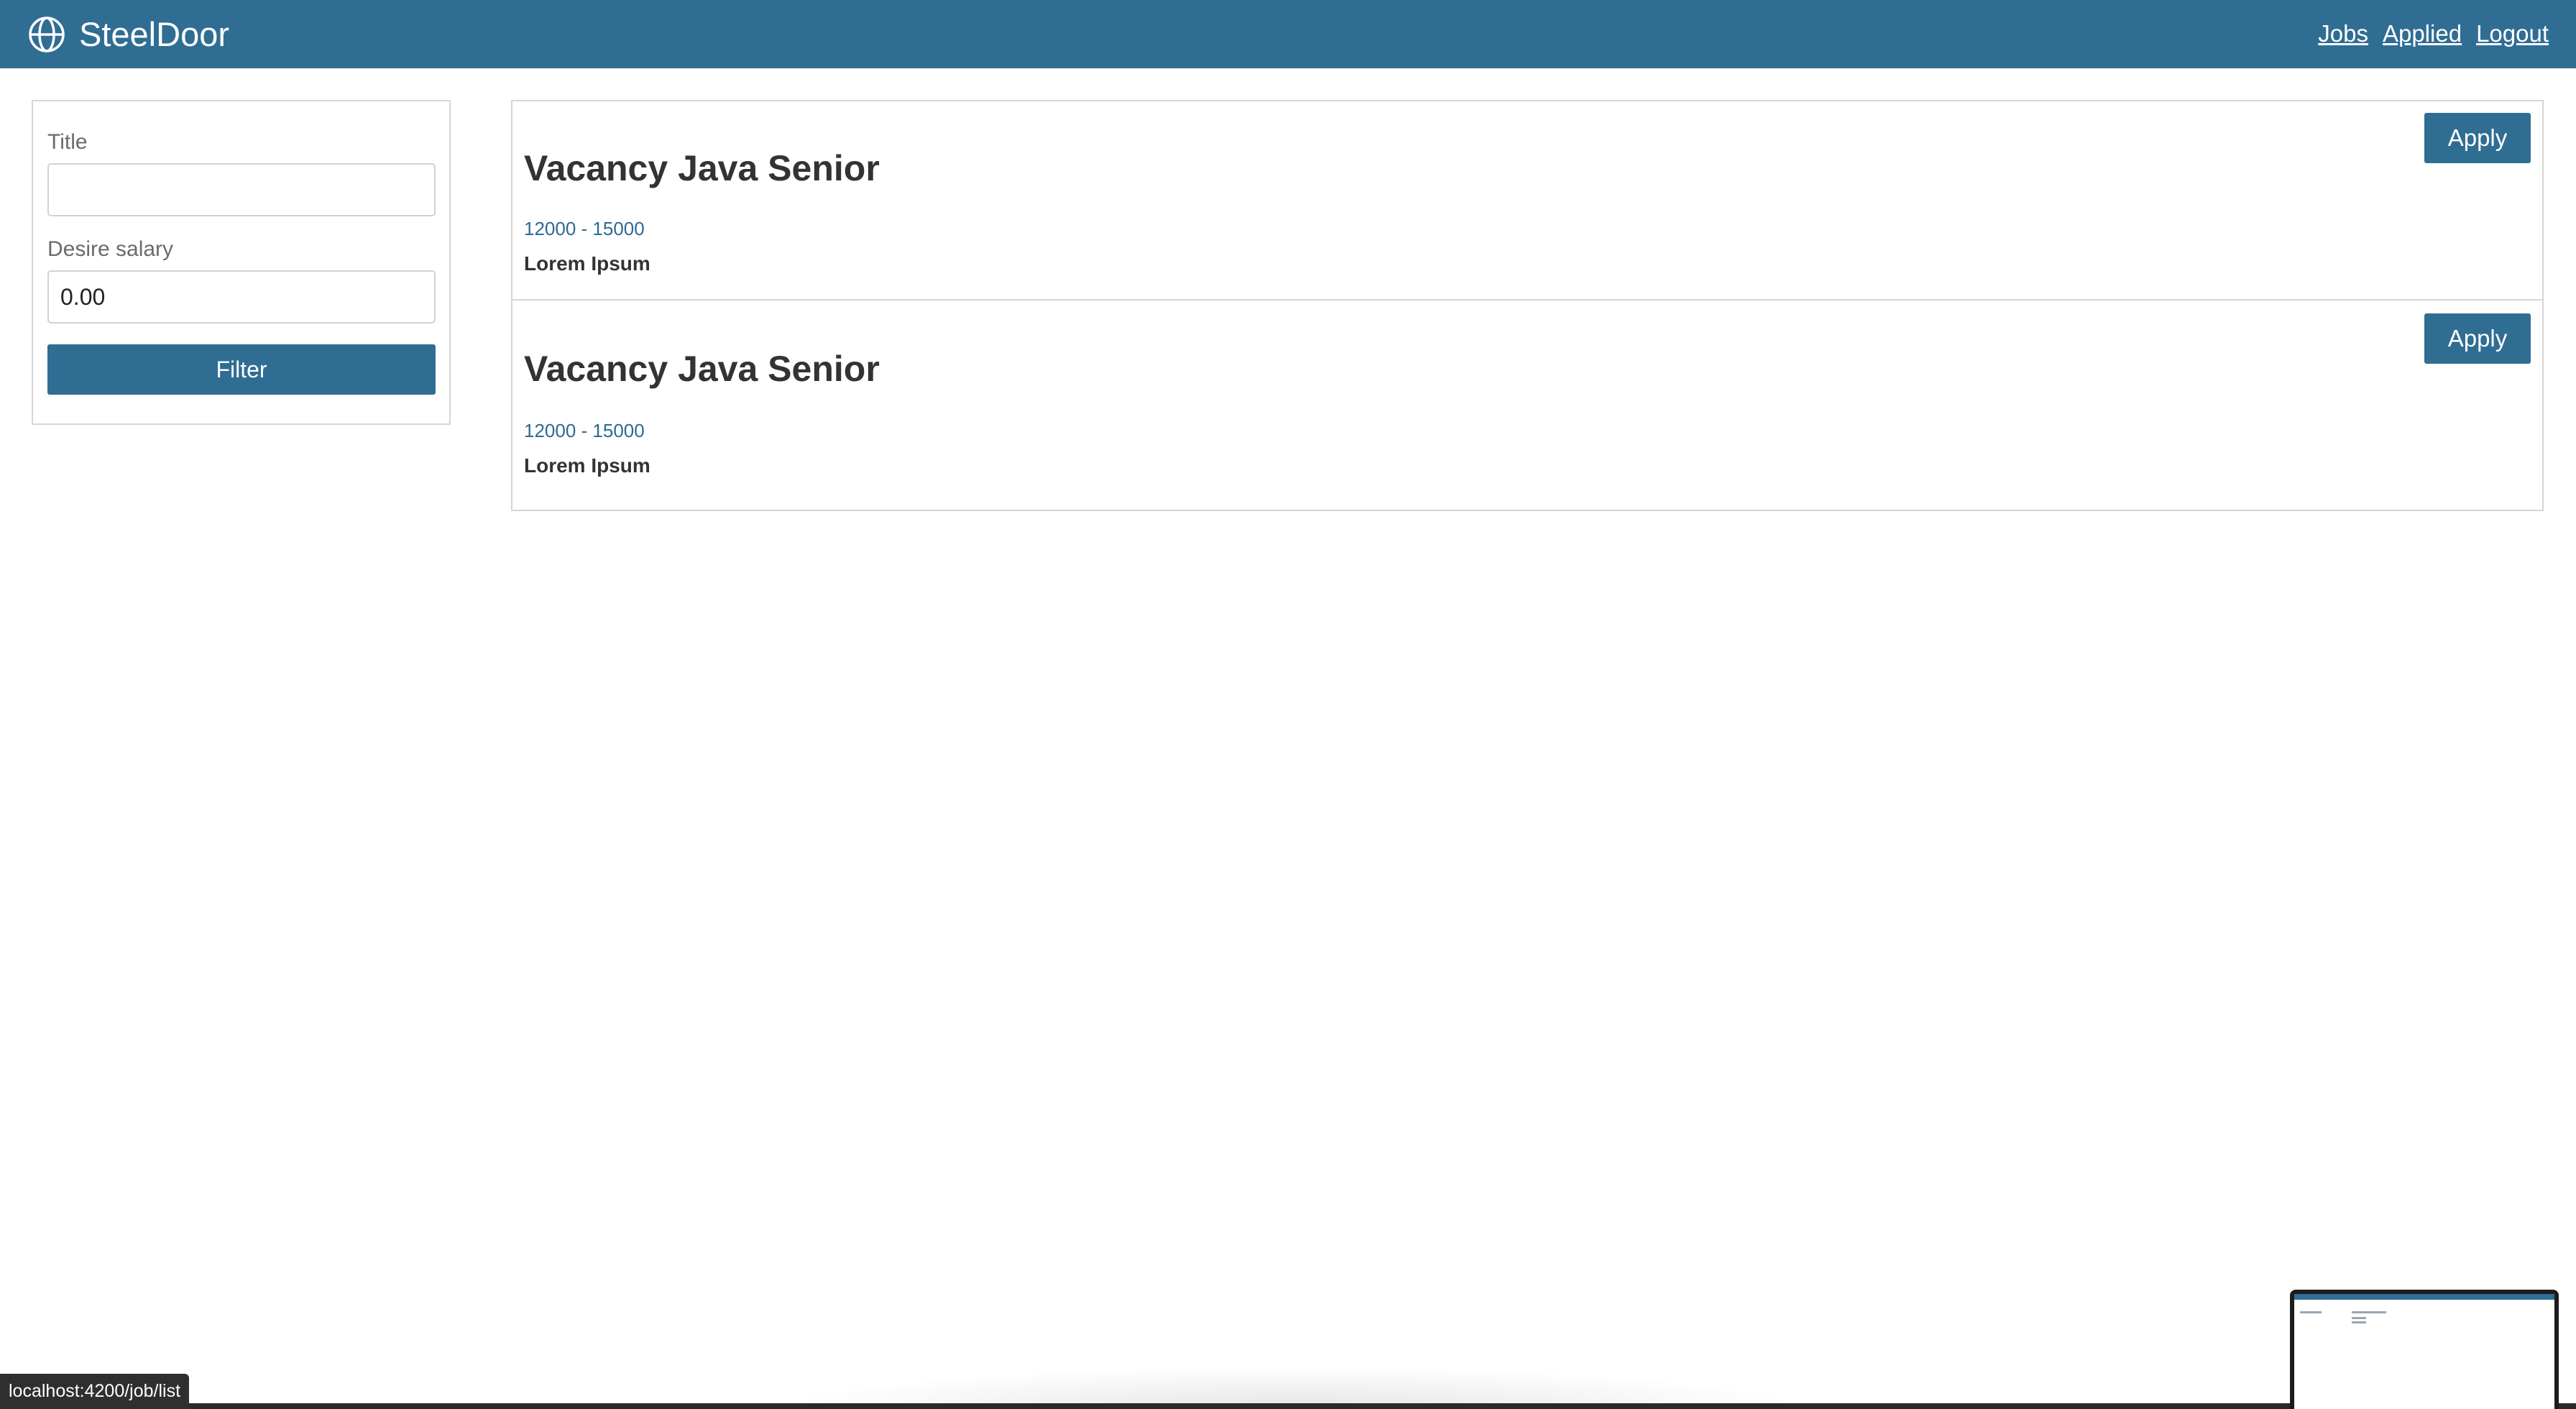 The height and width of the screenshot is (1409, 2576). What do you see at coordinates (110, 249) in the screenshot?
I see `salary-label: Desire salary` at bounding box center [110, 249].